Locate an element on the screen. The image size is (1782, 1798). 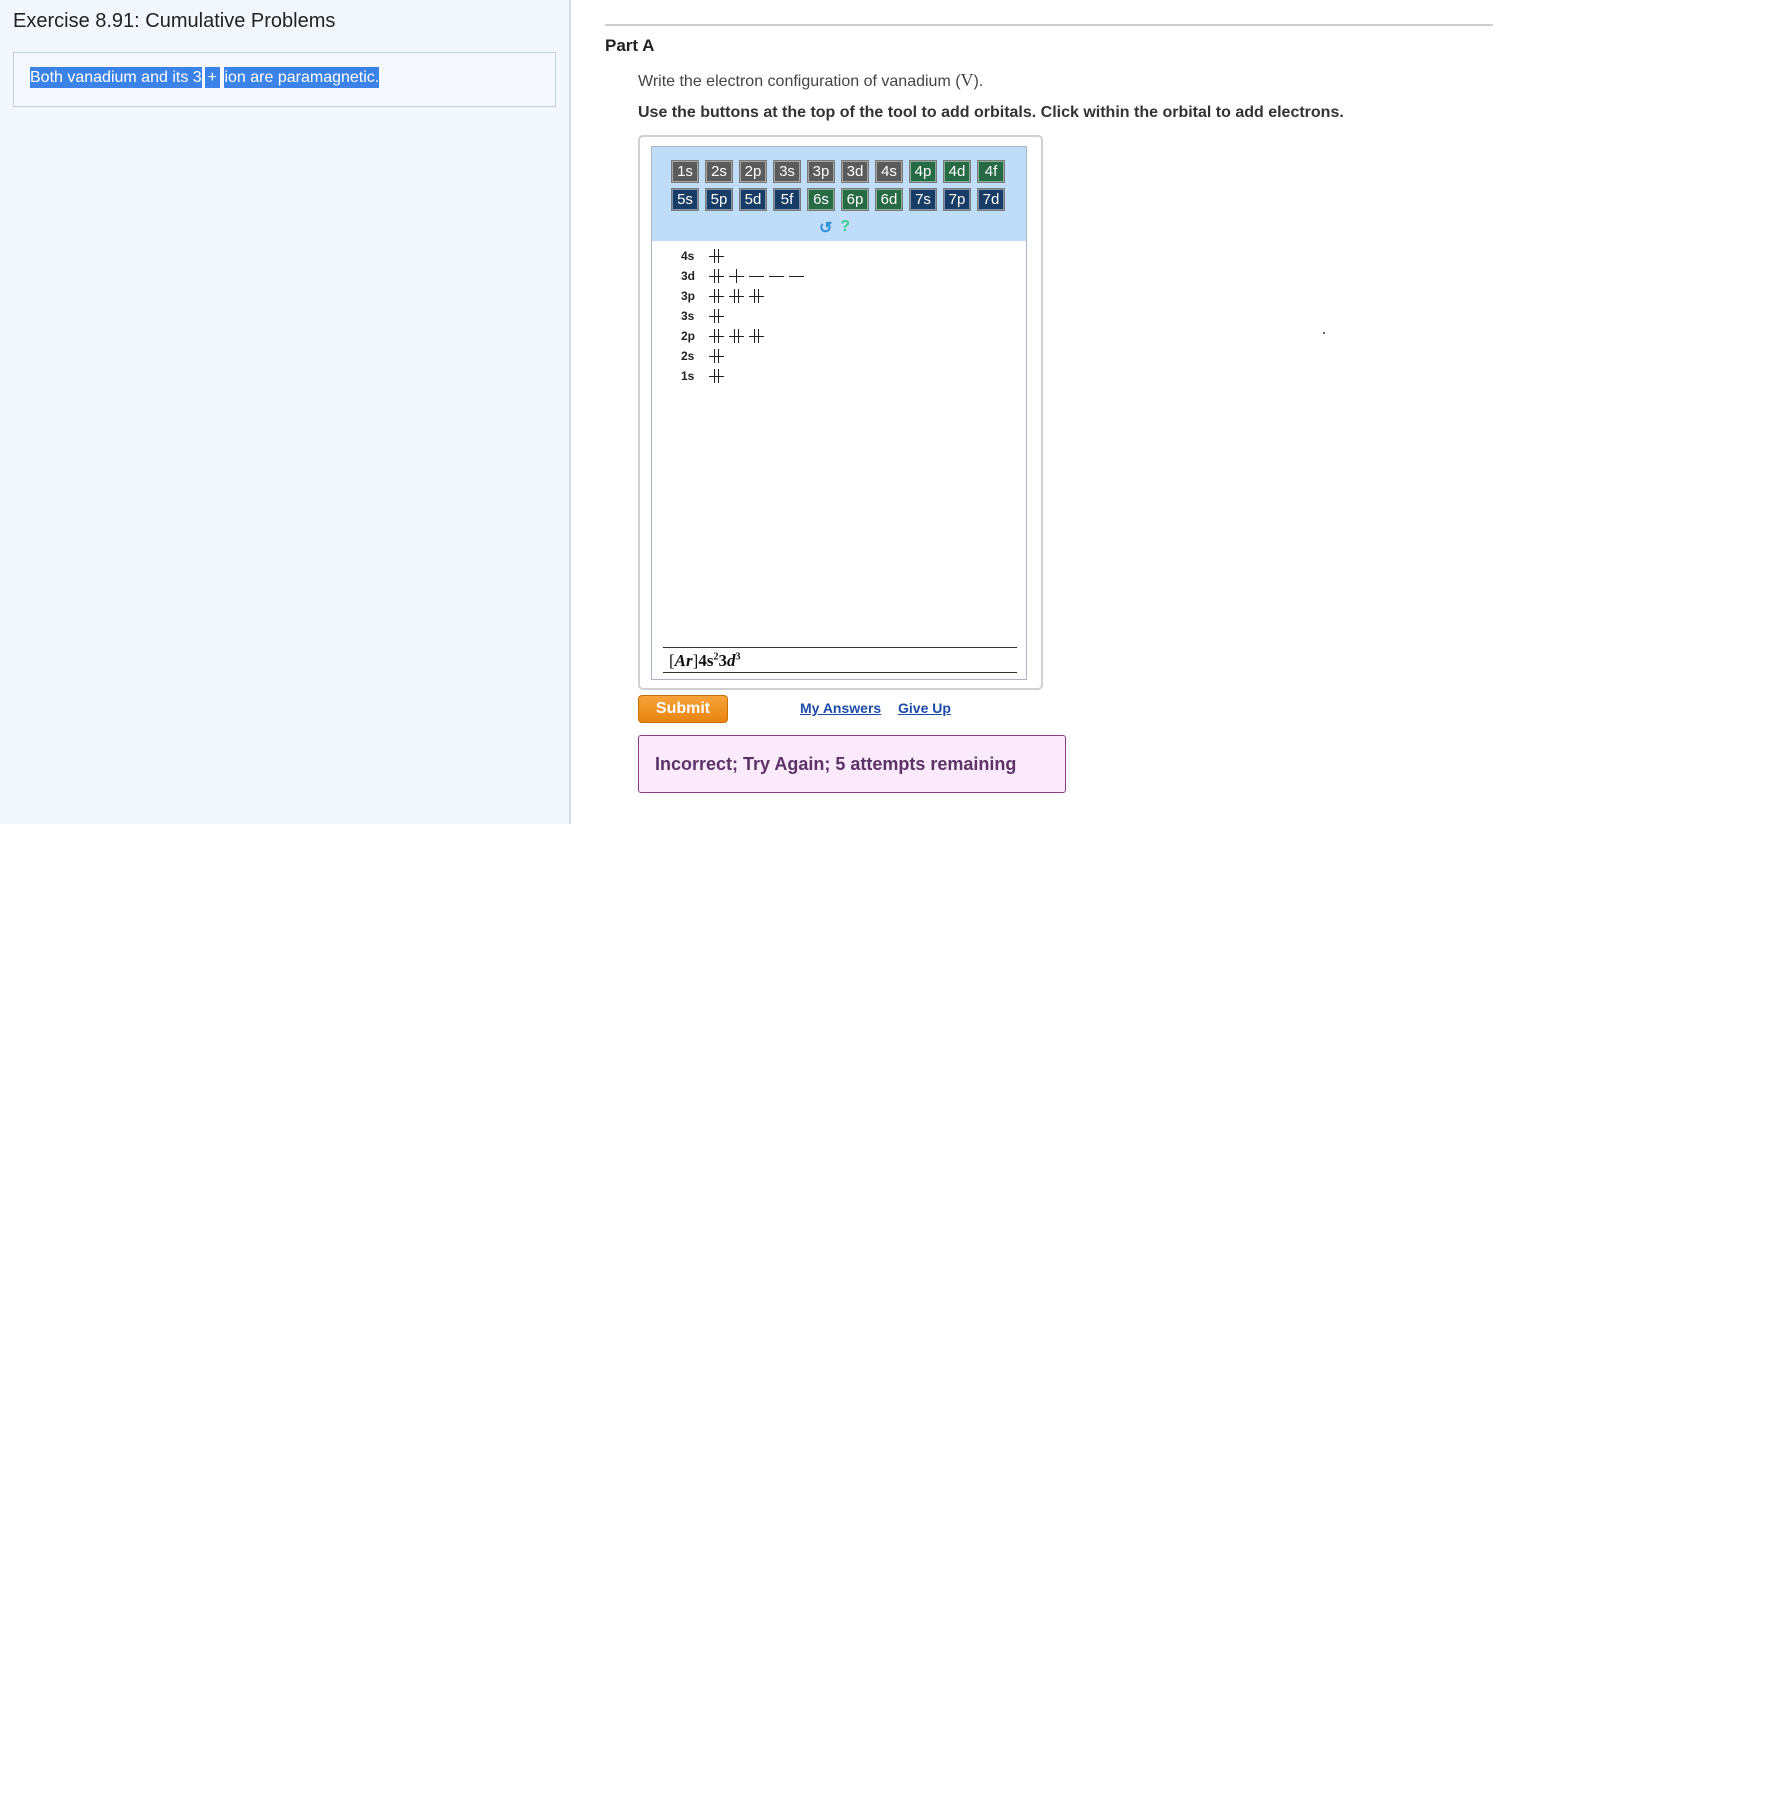
orbital-button-row-2: 5s 5p 5d 5f 6s 6p 6d 7s 7p 7d is located at coordinates (838, 199).